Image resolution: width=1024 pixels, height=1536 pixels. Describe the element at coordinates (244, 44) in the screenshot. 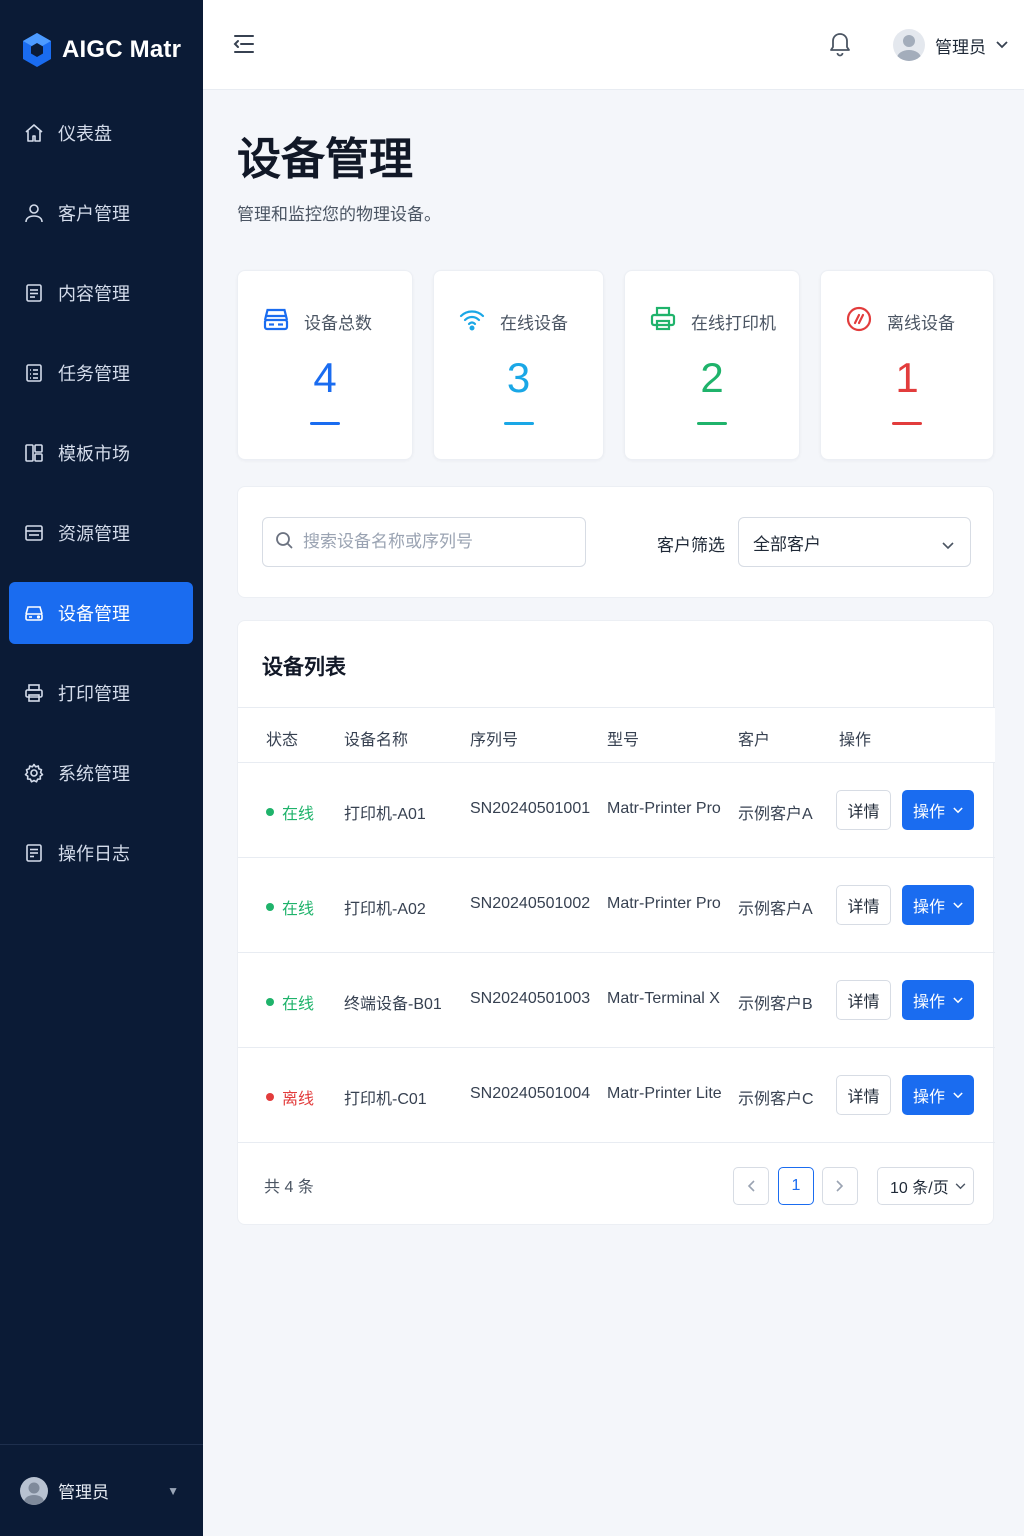

I see `menu-toggle-icon` at that location.